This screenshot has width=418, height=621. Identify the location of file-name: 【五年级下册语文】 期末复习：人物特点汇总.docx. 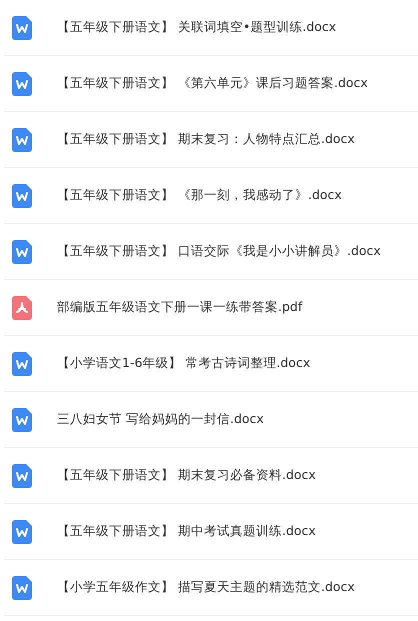
(206, 139).